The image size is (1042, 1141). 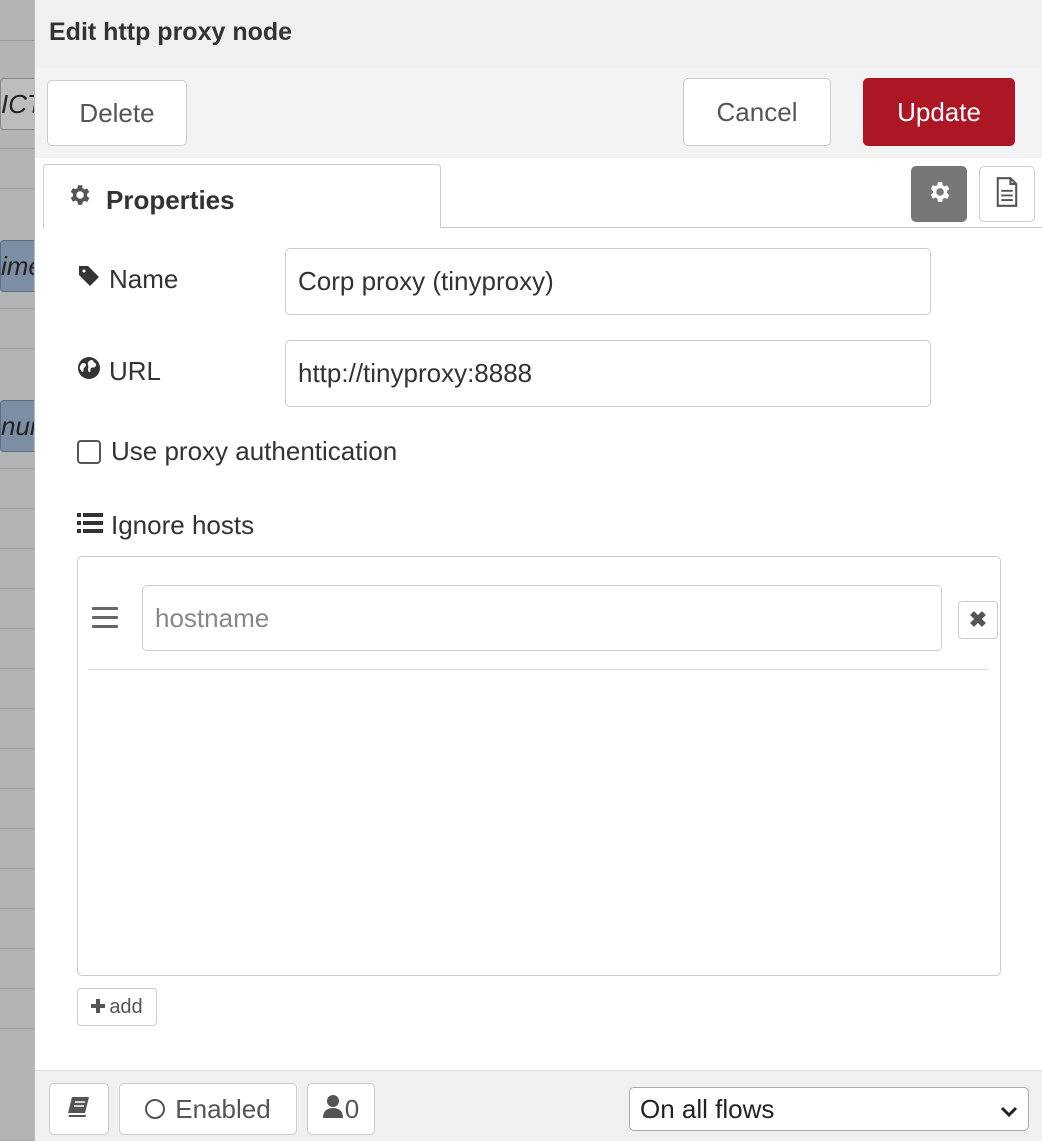 What do you see at coordinates (117, 113) in the screenshot?
I see `delete-button: Delete` at bounding box center [117, 113].